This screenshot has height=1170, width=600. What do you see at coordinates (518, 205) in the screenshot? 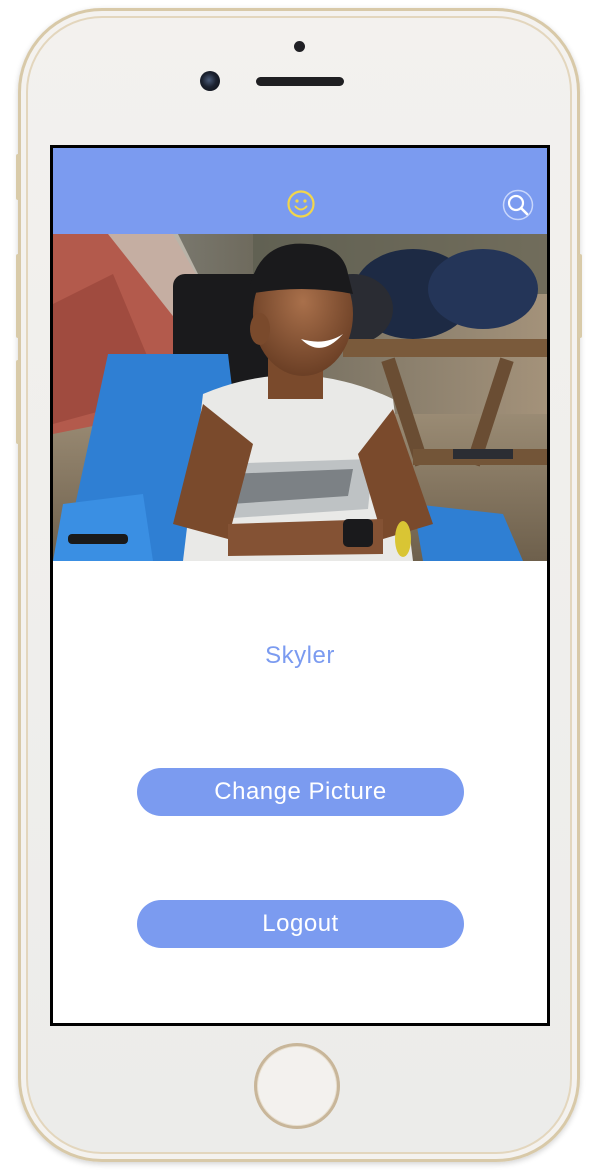
I see `search-icon` at bounding box center [518, 205].